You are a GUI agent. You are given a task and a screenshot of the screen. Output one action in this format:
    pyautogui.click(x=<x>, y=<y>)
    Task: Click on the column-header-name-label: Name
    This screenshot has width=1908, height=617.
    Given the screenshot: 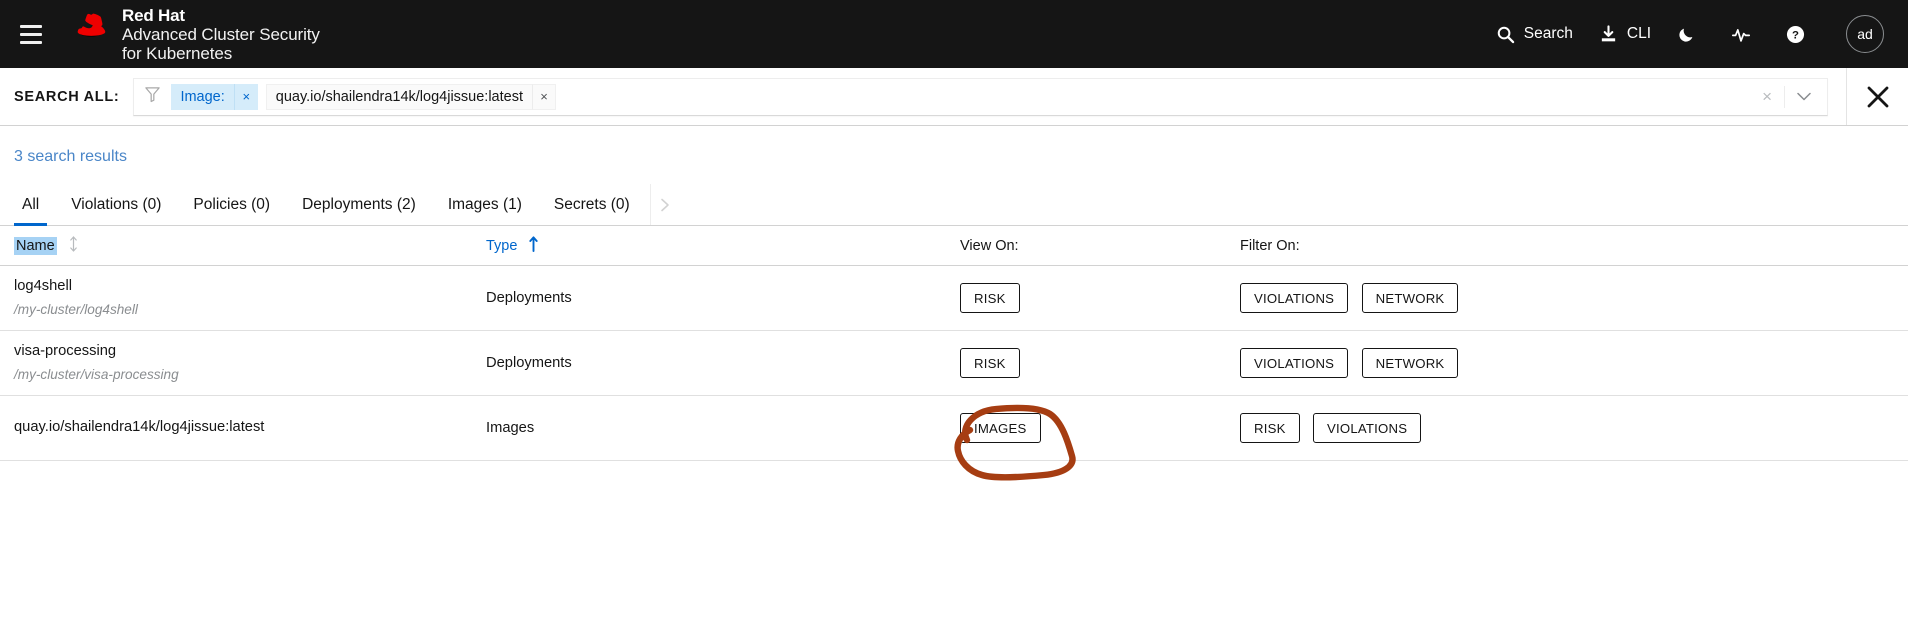 What is the action you would take?
    pyautogui.click(x=35, y=245)
    